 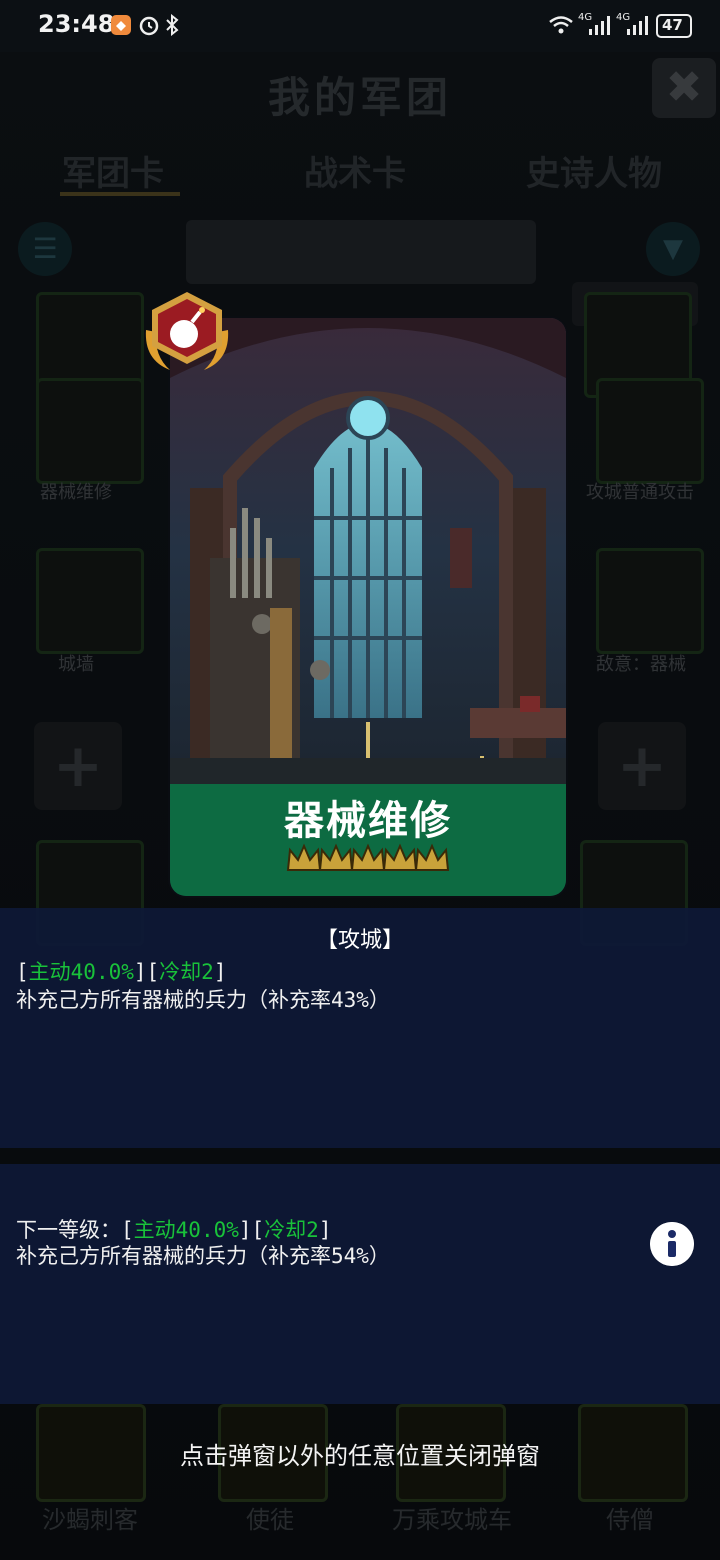 What do you see at coordinates (360, 1456) in the screenshot?
I see `dismiss-hint: 点击弹窗以外的任意位置关闭弹窗` at bounding box center [360, 1456].